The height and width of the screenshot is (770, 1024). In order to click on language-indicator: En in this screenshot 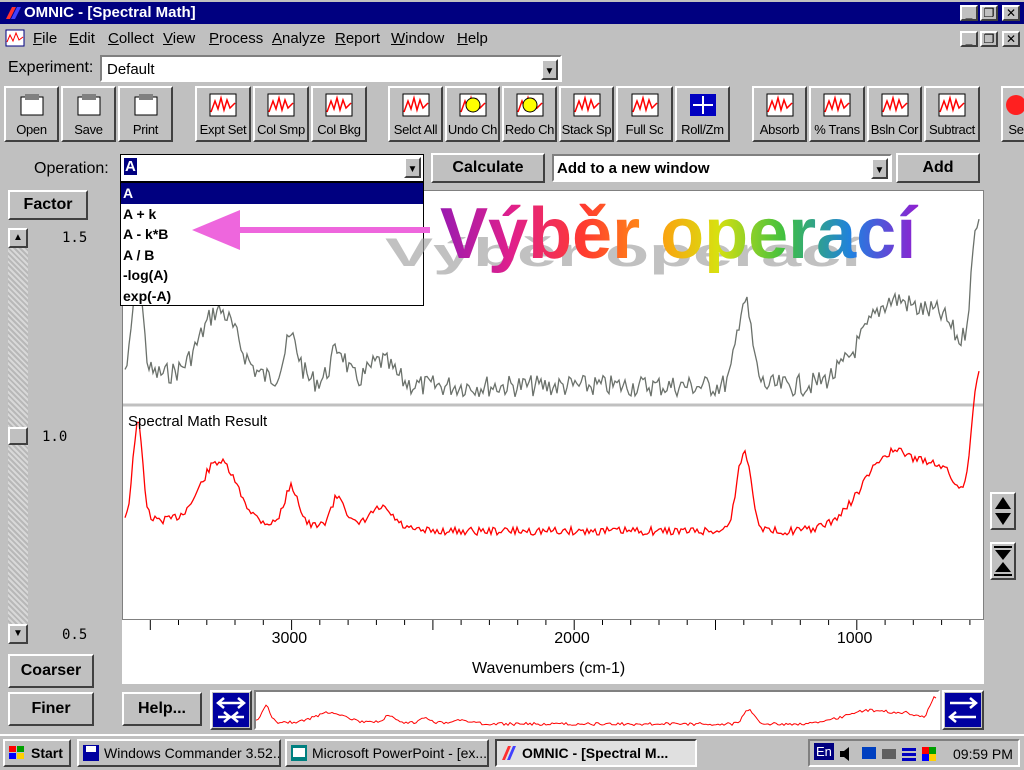, I will do `click(824, 751)`.